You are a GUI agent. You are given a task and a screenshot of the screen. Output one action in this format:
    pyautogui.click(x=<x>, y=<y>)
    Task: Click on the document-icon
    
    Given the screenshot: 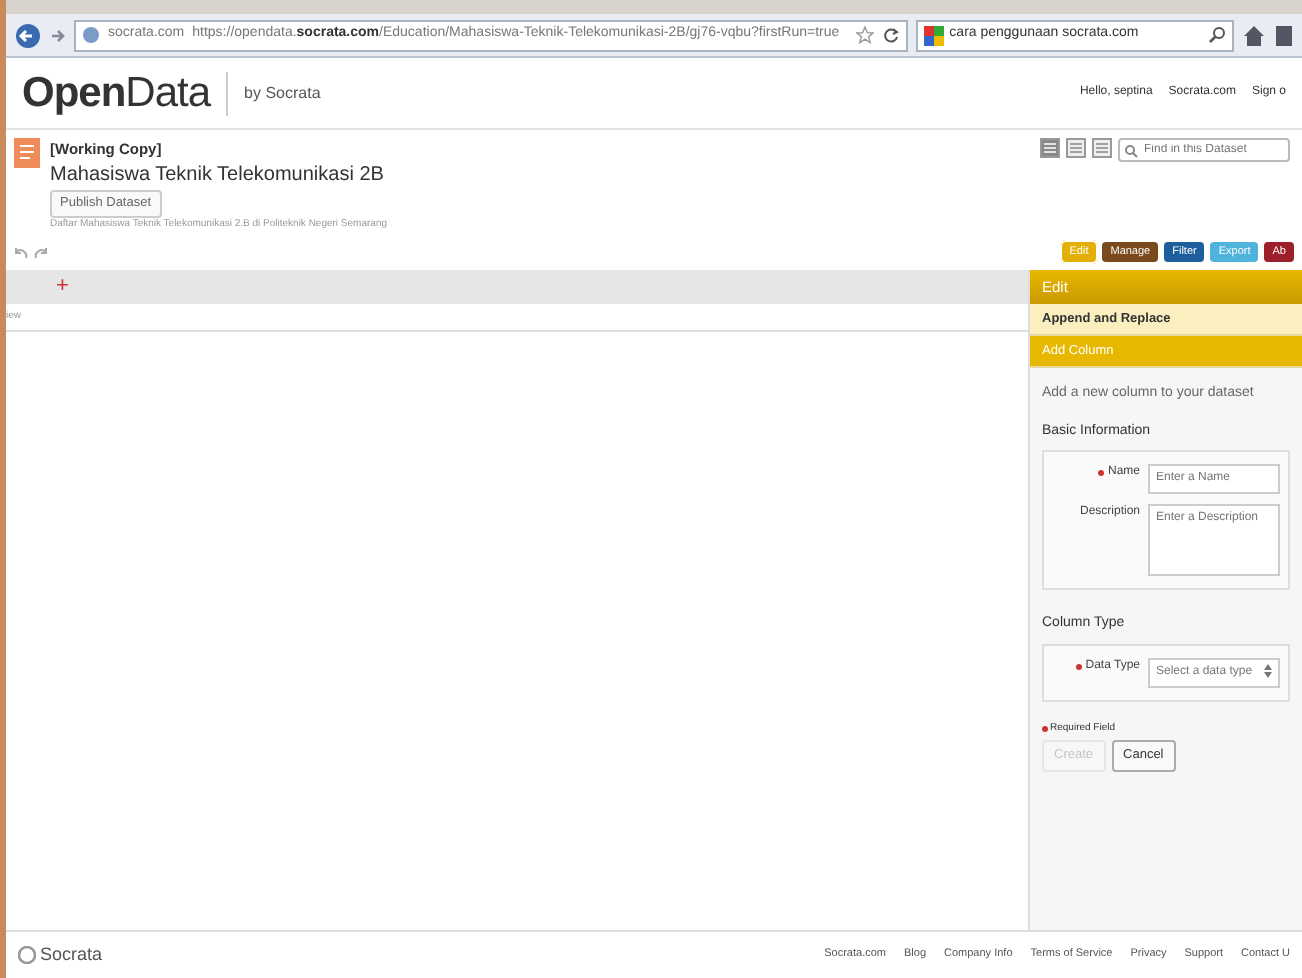 What is the action you would take?
    pyautogui.click(x=27, y=153)
    